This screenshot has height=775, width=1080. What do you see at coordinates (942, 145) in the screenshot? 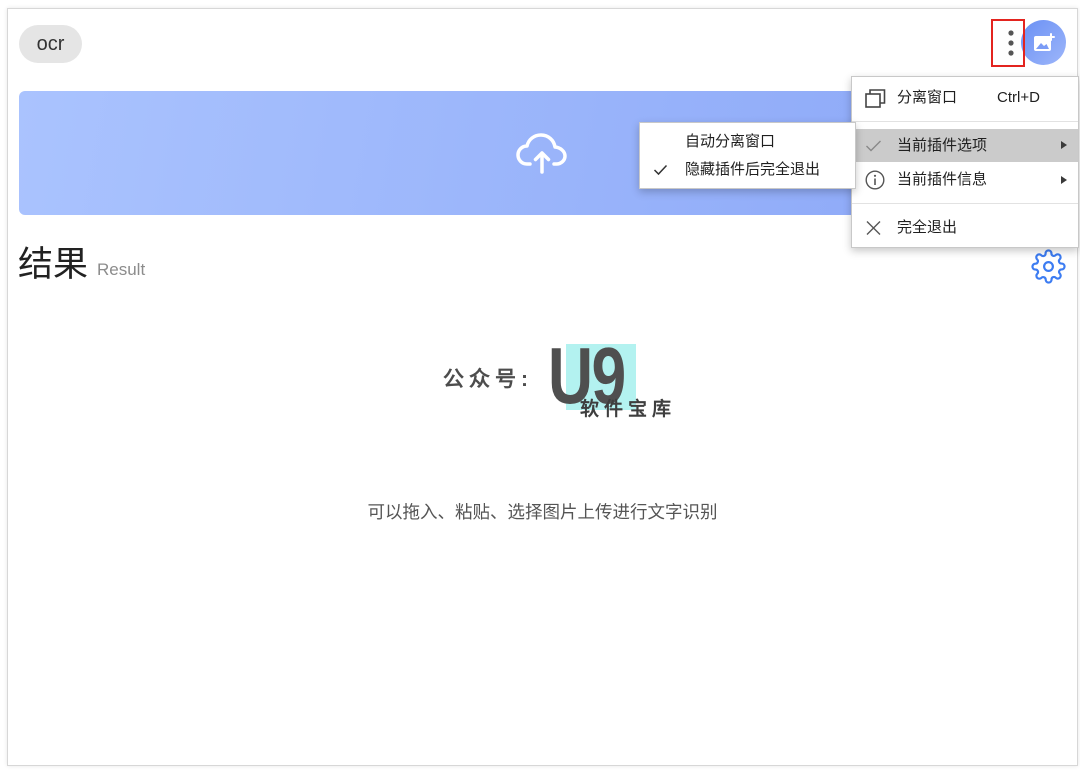
I see `menu-item-label: 当前插件选项` at bounding box center [942, 145].